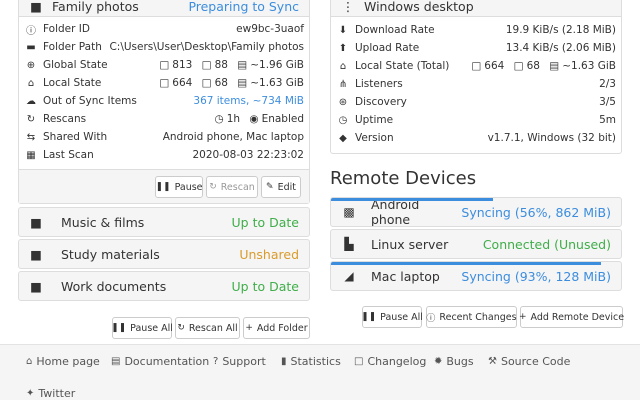  Describe the element at coordinates (31, 83) in the screenshot. I see `home-icon: ⌂` at that location.